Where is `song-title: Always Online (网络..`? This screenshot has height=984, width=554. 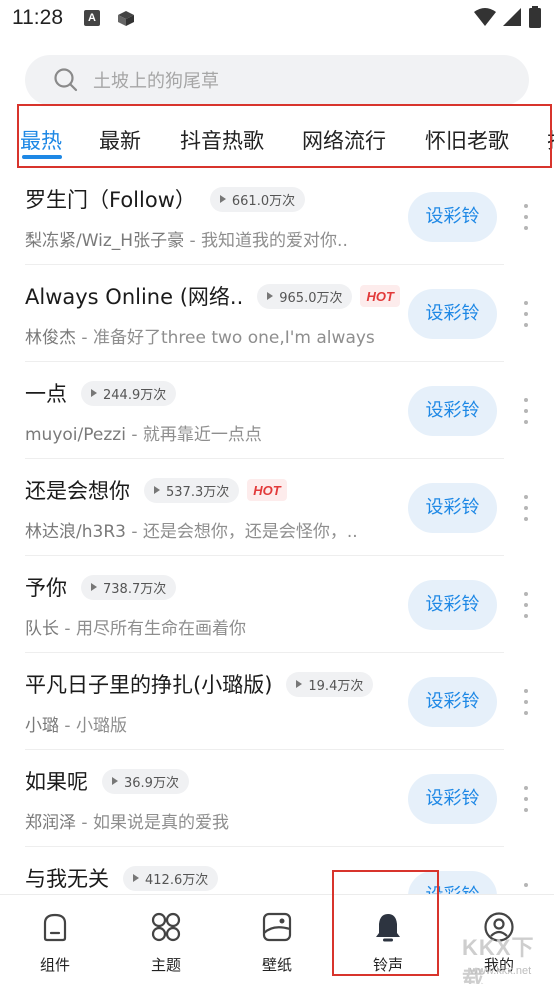
song-title: Always Online (网络.. is located at coordinates (134, 297).